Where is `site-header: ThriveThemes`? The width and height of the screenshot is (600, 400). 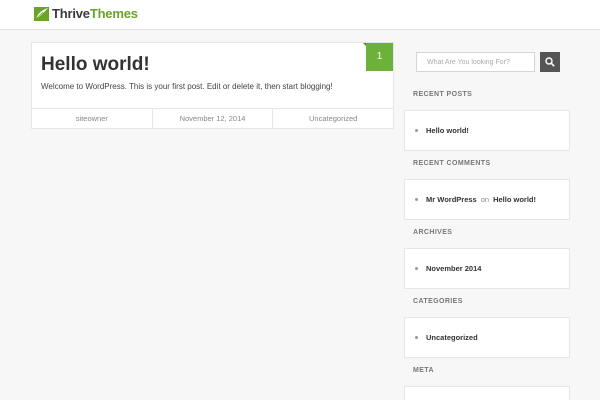
site-header: ThriveThemes is located at coordinates (300, 15).